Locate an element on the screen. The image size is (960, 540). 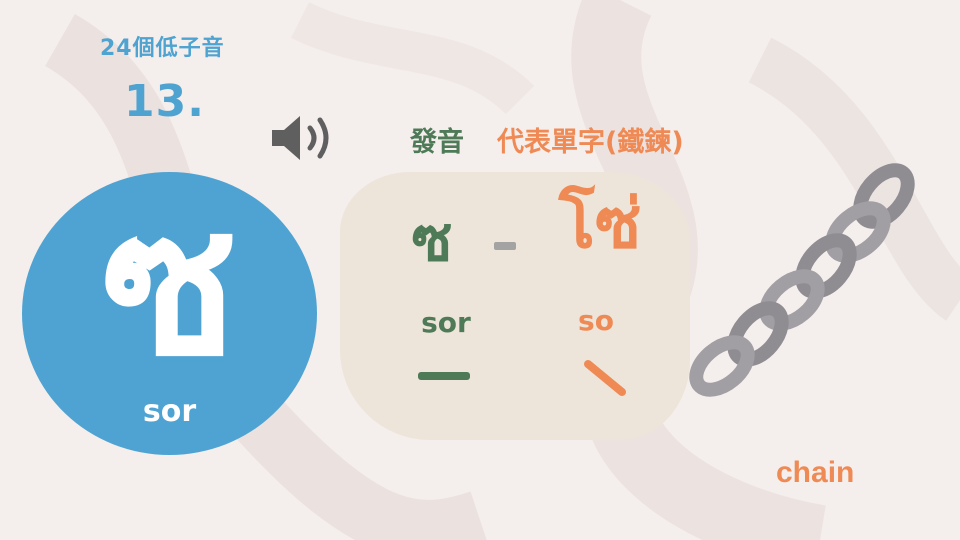
card-word: โซ่ is located at coordinates (600, 224).